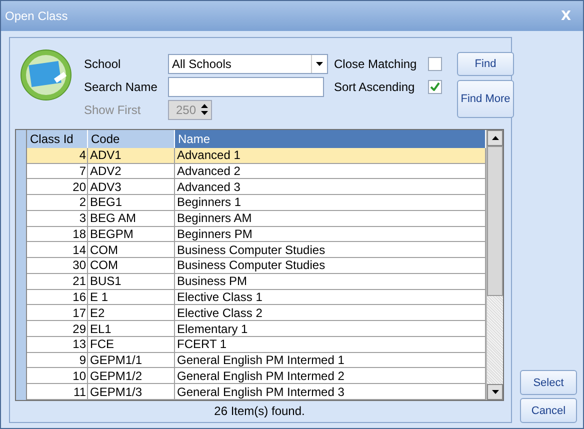 The image size is (584, 429). What do you see at coordinates (330, 392) in the screenshot?
I see `table-cell: General English PM Intermed 3` at bounding box center [330, 392].